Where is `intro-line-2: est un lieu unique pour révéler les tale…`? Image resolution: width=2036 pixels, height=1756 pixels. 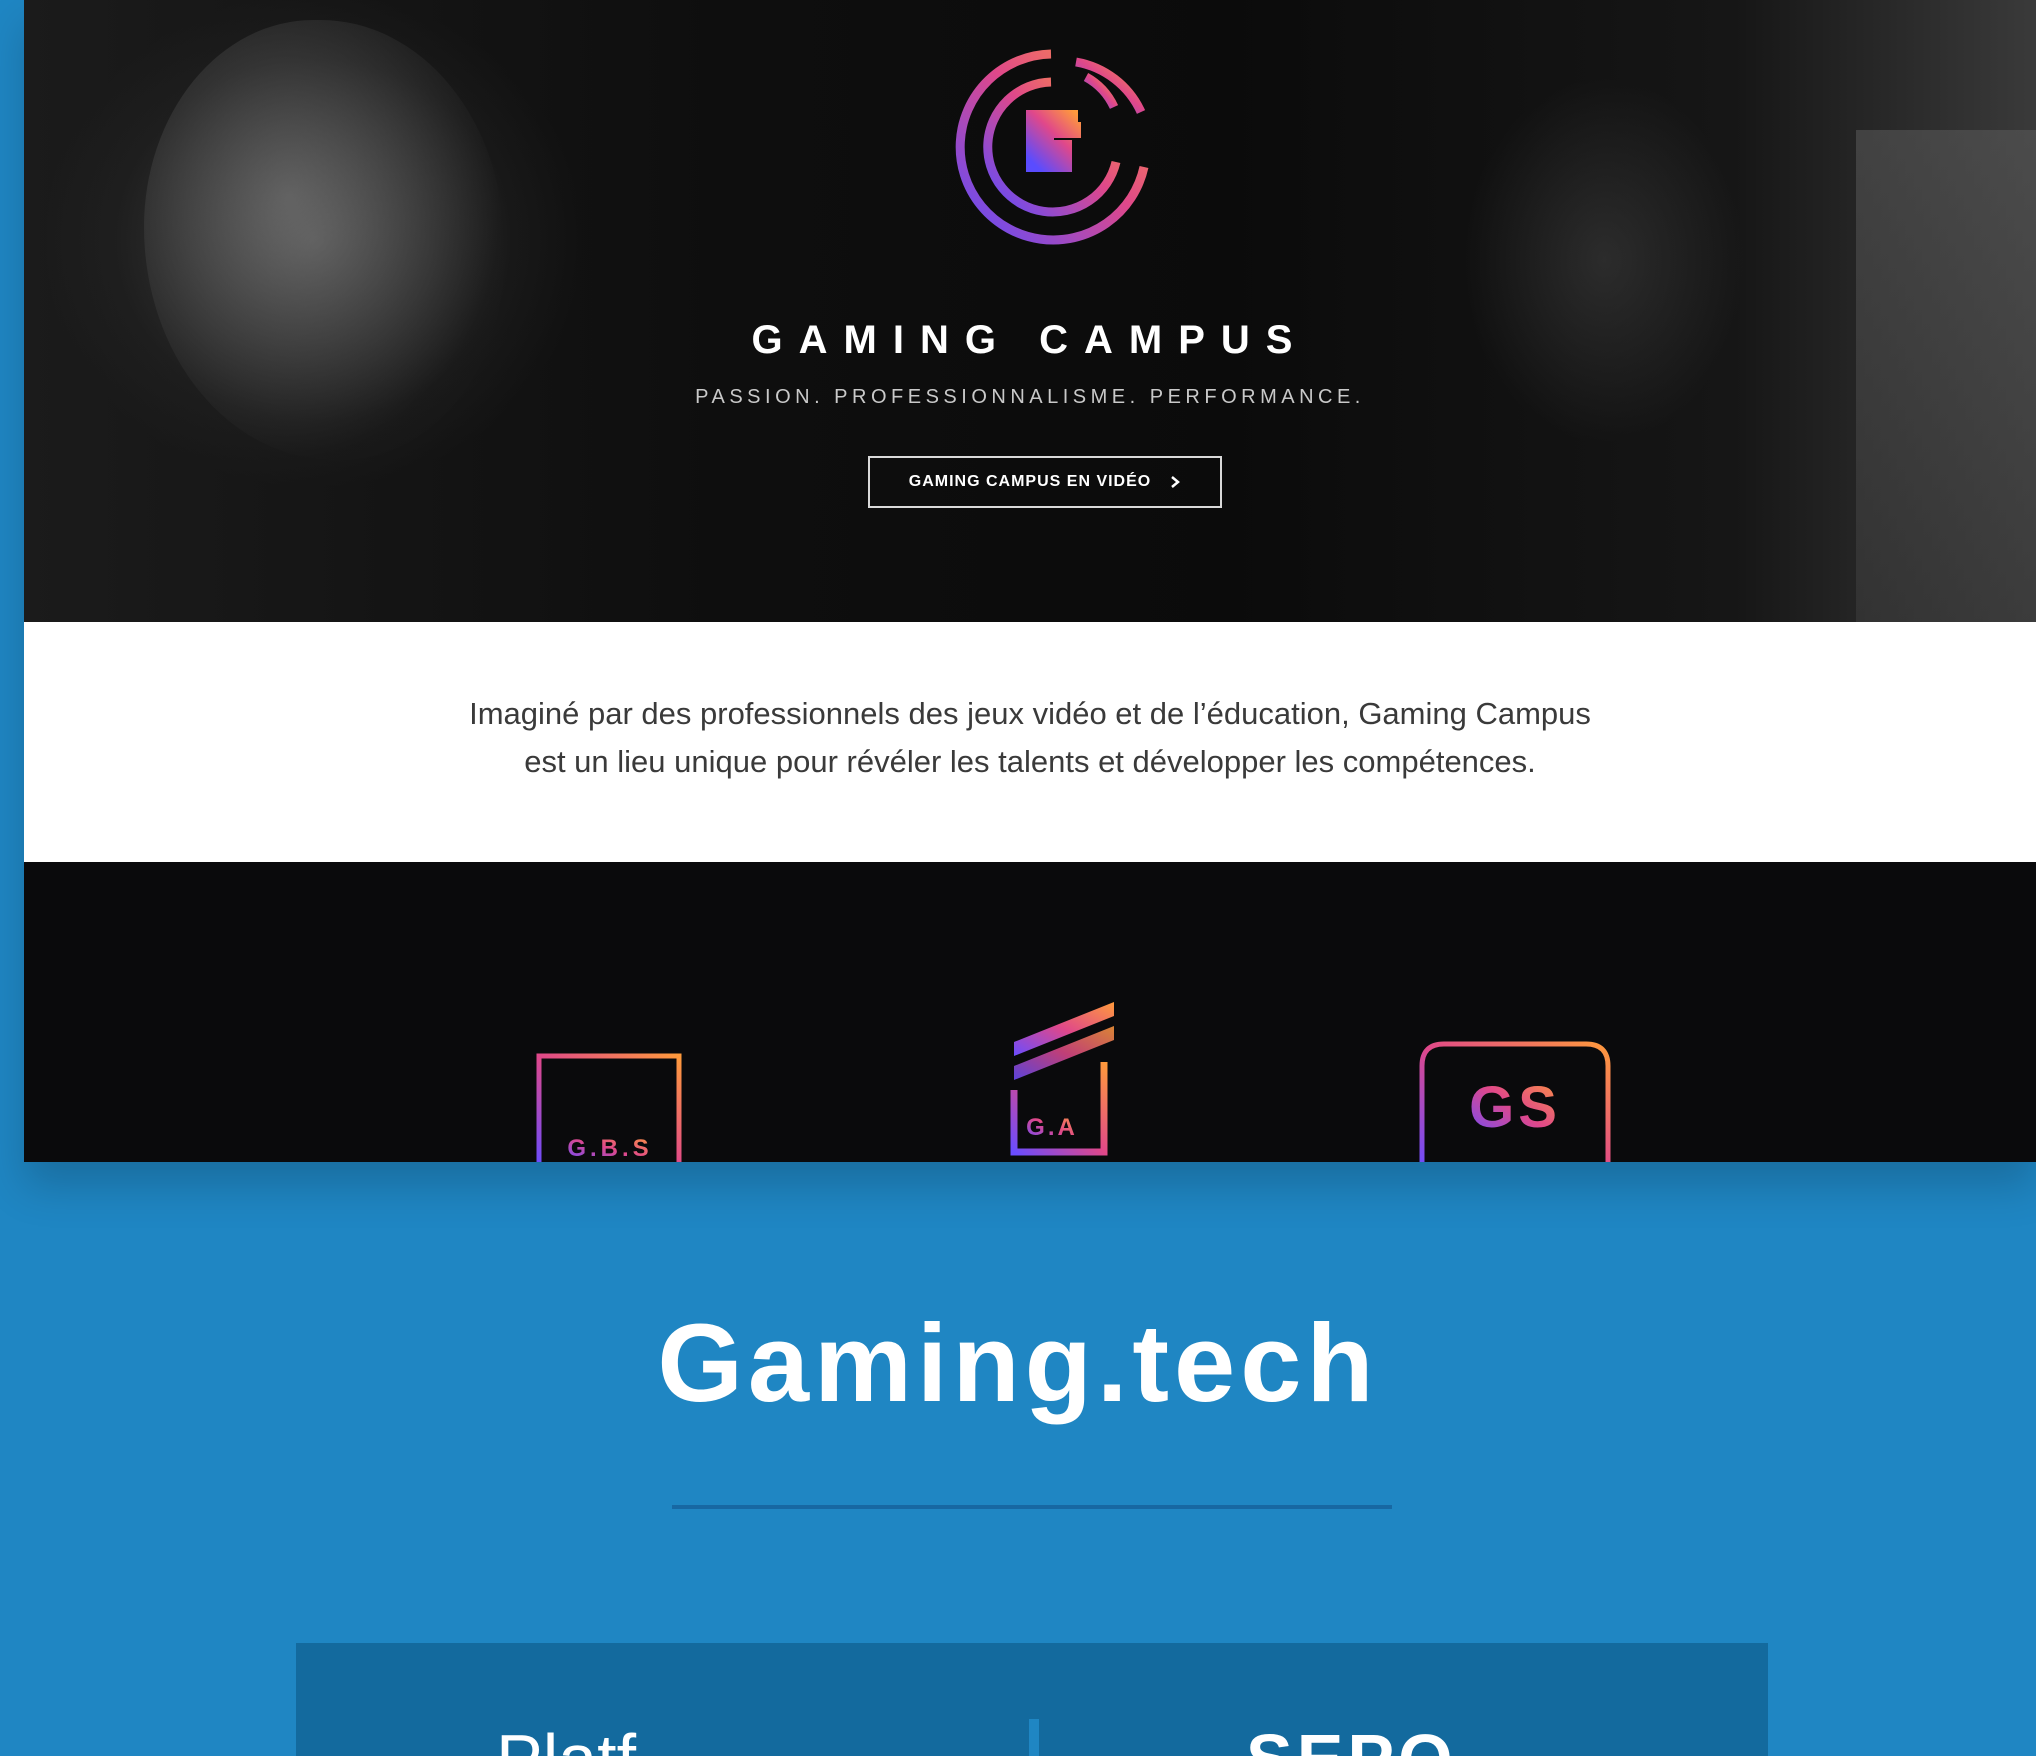
intro-line-2: est un lieu unique pour révéler les tale… is located at coordinates (1030, 761).